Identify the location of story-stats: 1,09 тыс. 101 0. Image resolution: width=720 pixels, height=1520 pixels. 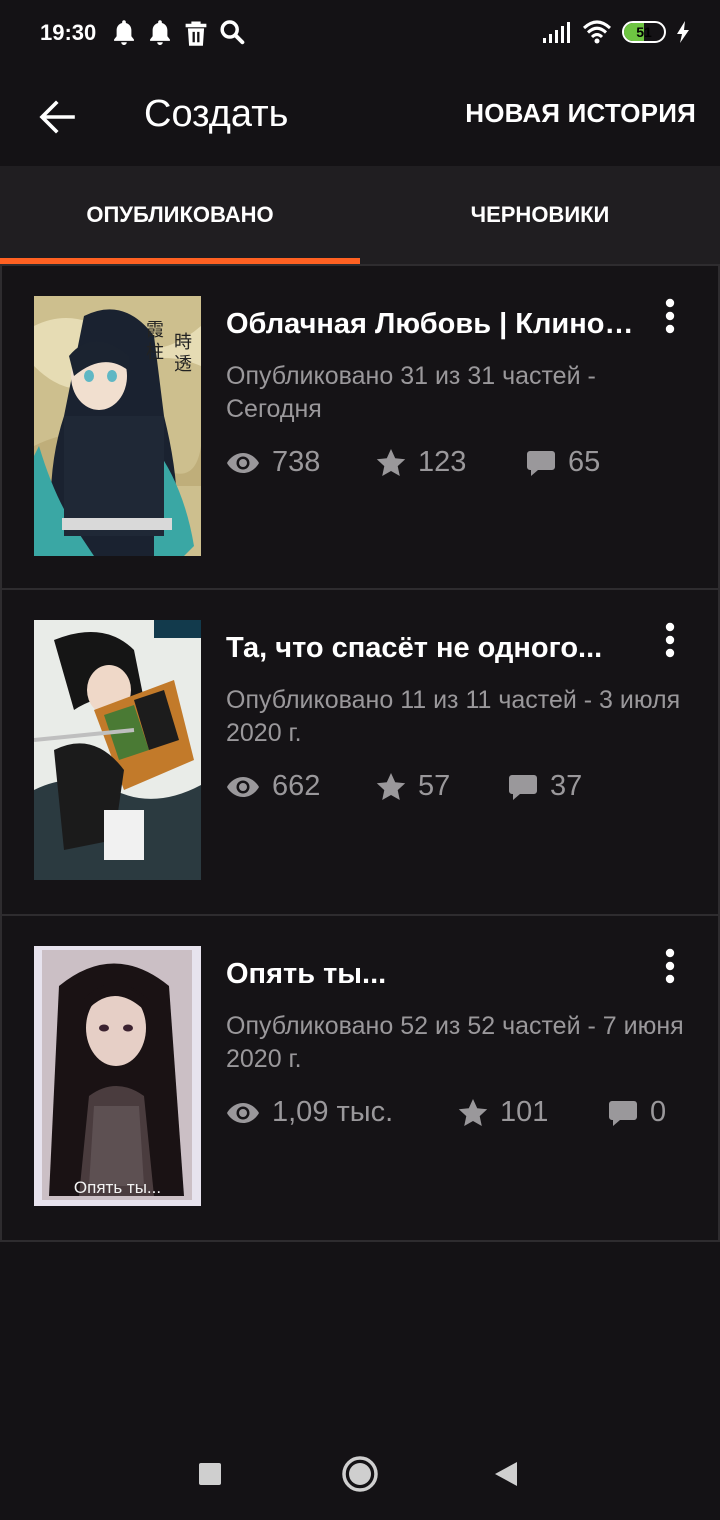
(456, 1112).